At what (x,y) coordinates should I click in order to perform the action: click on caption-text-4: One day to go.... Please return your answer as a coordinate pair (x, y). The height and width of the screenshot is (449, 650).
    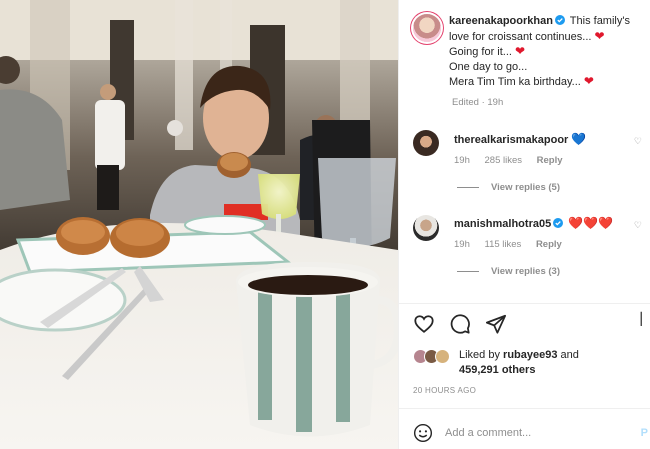
    Looking at the image, I should click on (488, 66).